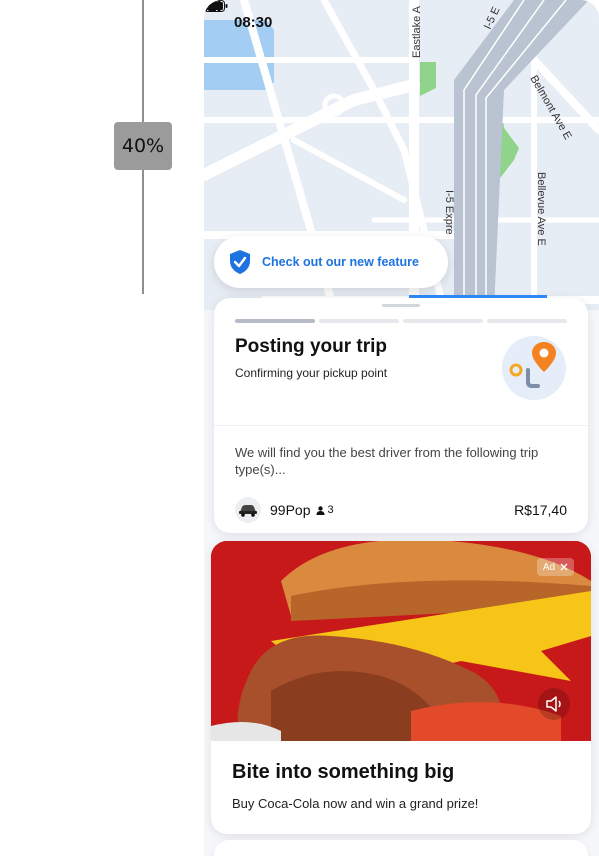 This screenshot has height=856, width=599. What do you see at coordinates (143, 146) in the screenshot?
I see `zoom-slider-handle: 40%` at bounding box center [143, 146].